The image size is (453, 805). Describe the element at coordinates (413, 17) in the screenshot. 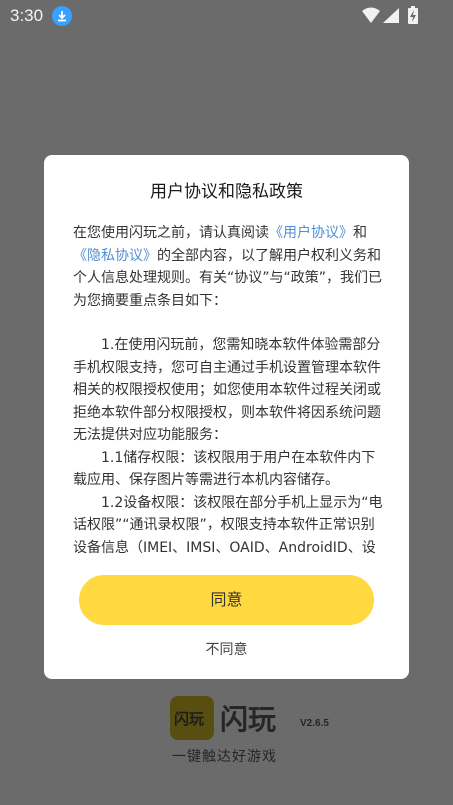

I see `battery-charging-icon` at that location.